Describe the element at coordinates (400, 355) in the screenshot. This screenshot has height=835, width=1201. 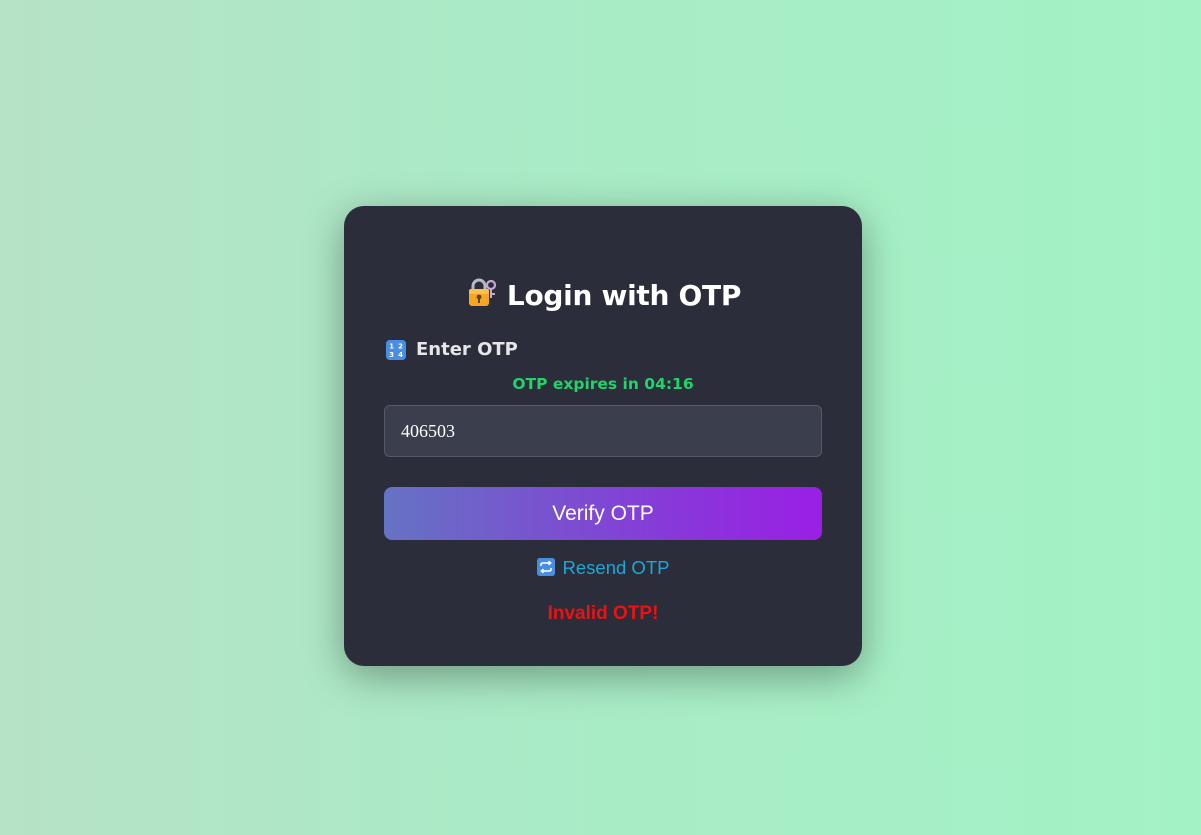
I see `svg-text: 4` at that location.